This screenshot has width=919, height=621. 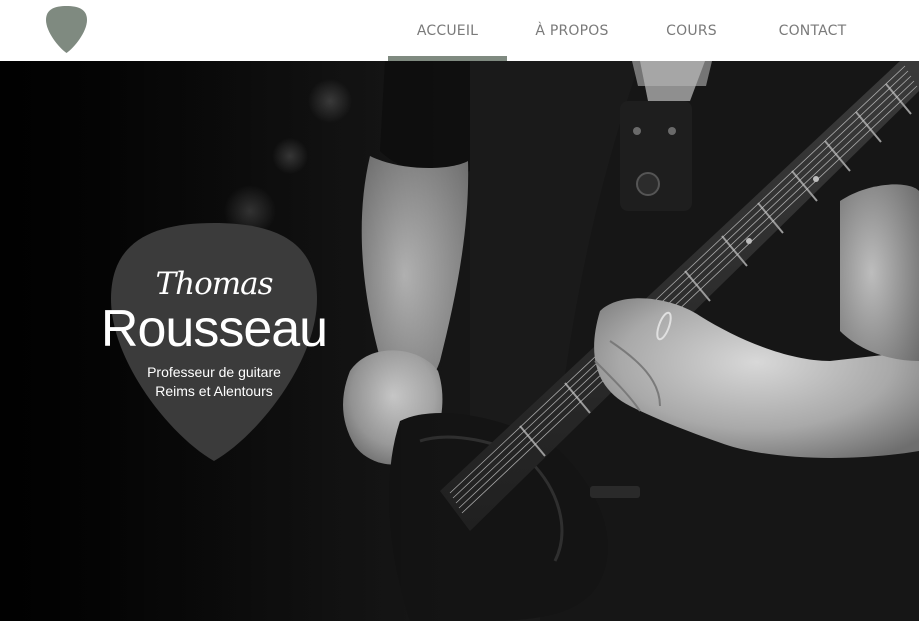 I want to click on nav-item-cours: COURS, so click(x=691, y=30).